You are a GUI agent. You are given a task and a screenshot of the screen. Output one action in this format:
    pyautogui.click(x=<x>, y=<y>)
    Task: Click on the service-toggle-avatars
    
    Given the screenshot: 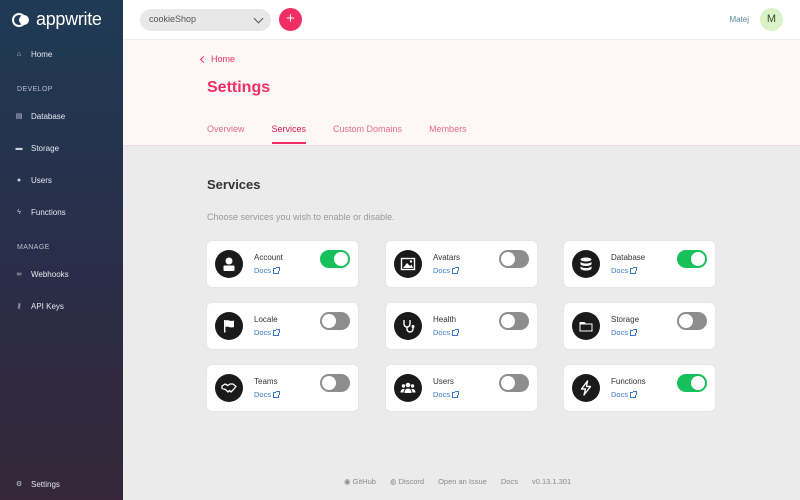 What is the action you would take?
    pyautogui.click(x=514, y=259)
    